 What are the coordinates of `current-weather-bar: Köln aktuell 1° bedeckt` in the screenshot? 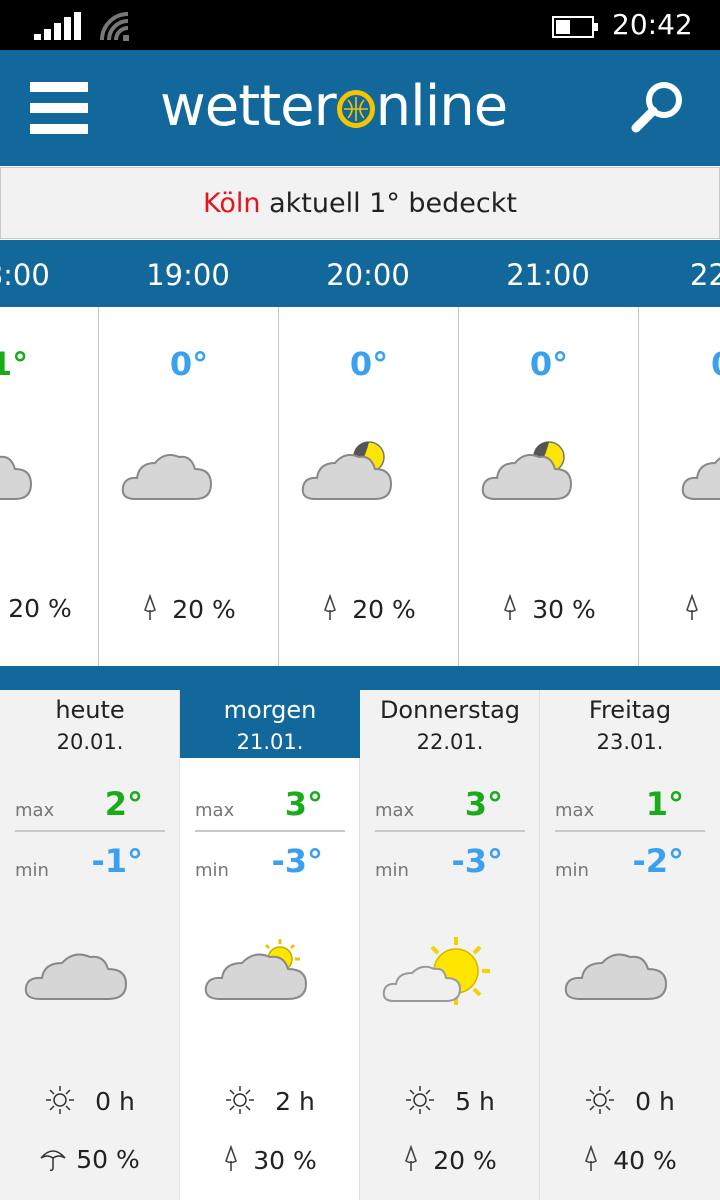 It's located at (360, 203).